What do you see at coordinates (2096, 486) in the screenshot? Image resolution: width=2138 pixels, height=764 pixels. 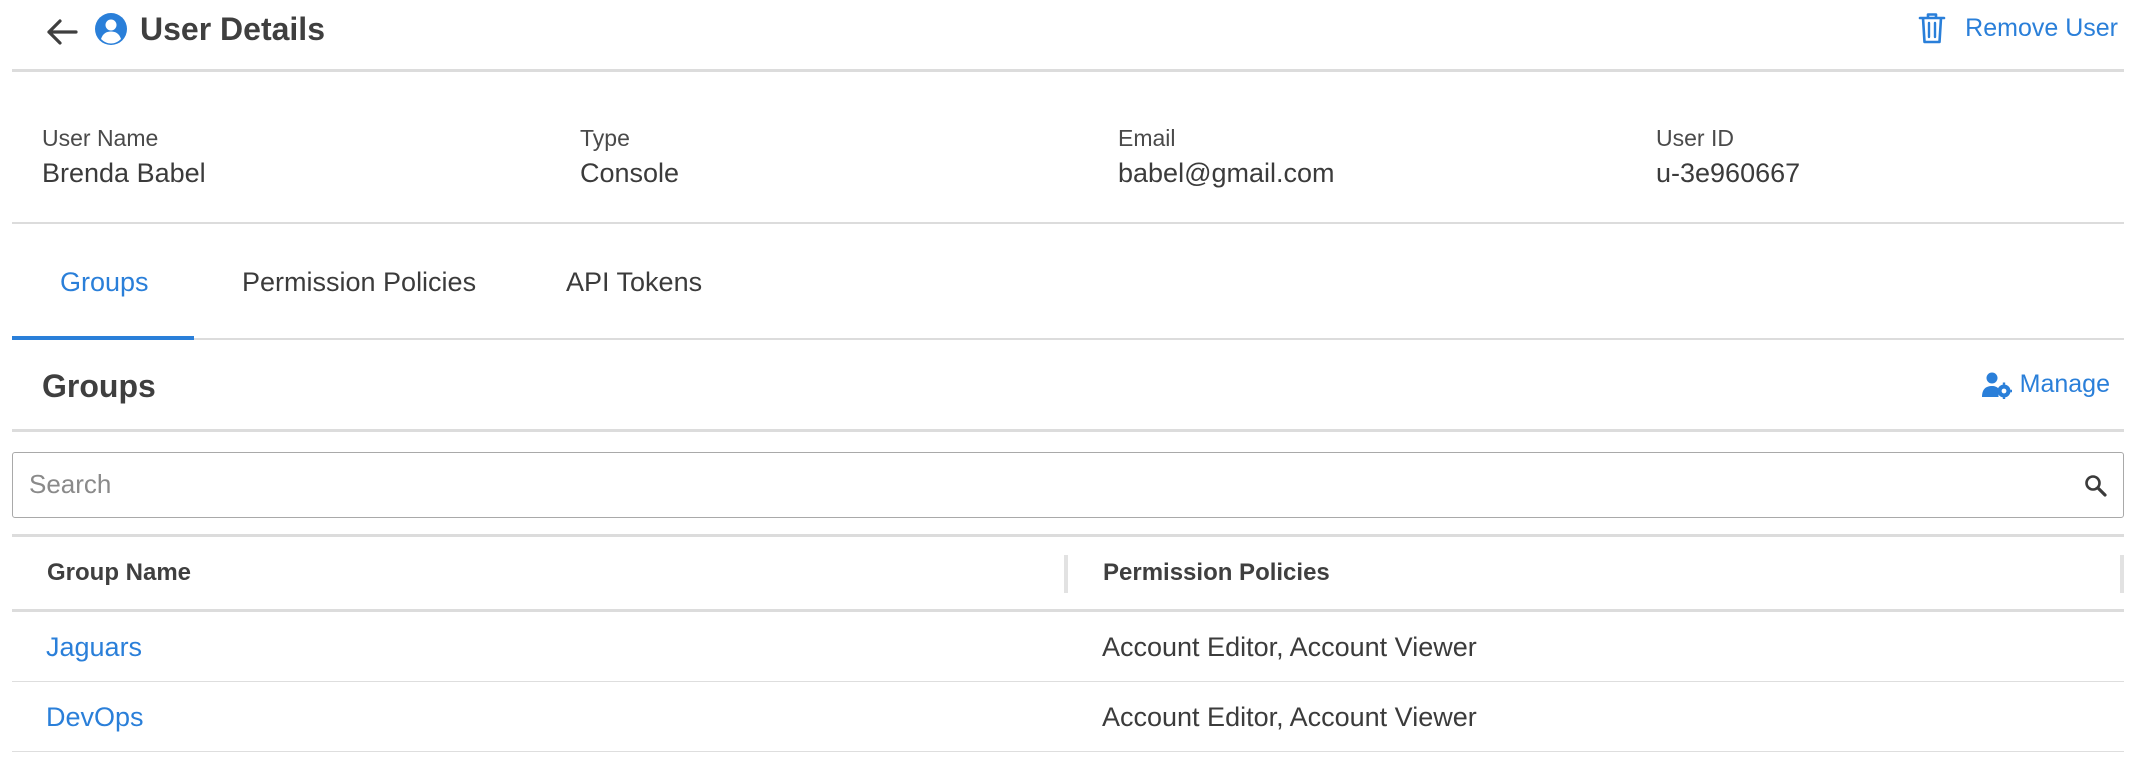 I see `search-icon` at bounding box center [2096, 486].